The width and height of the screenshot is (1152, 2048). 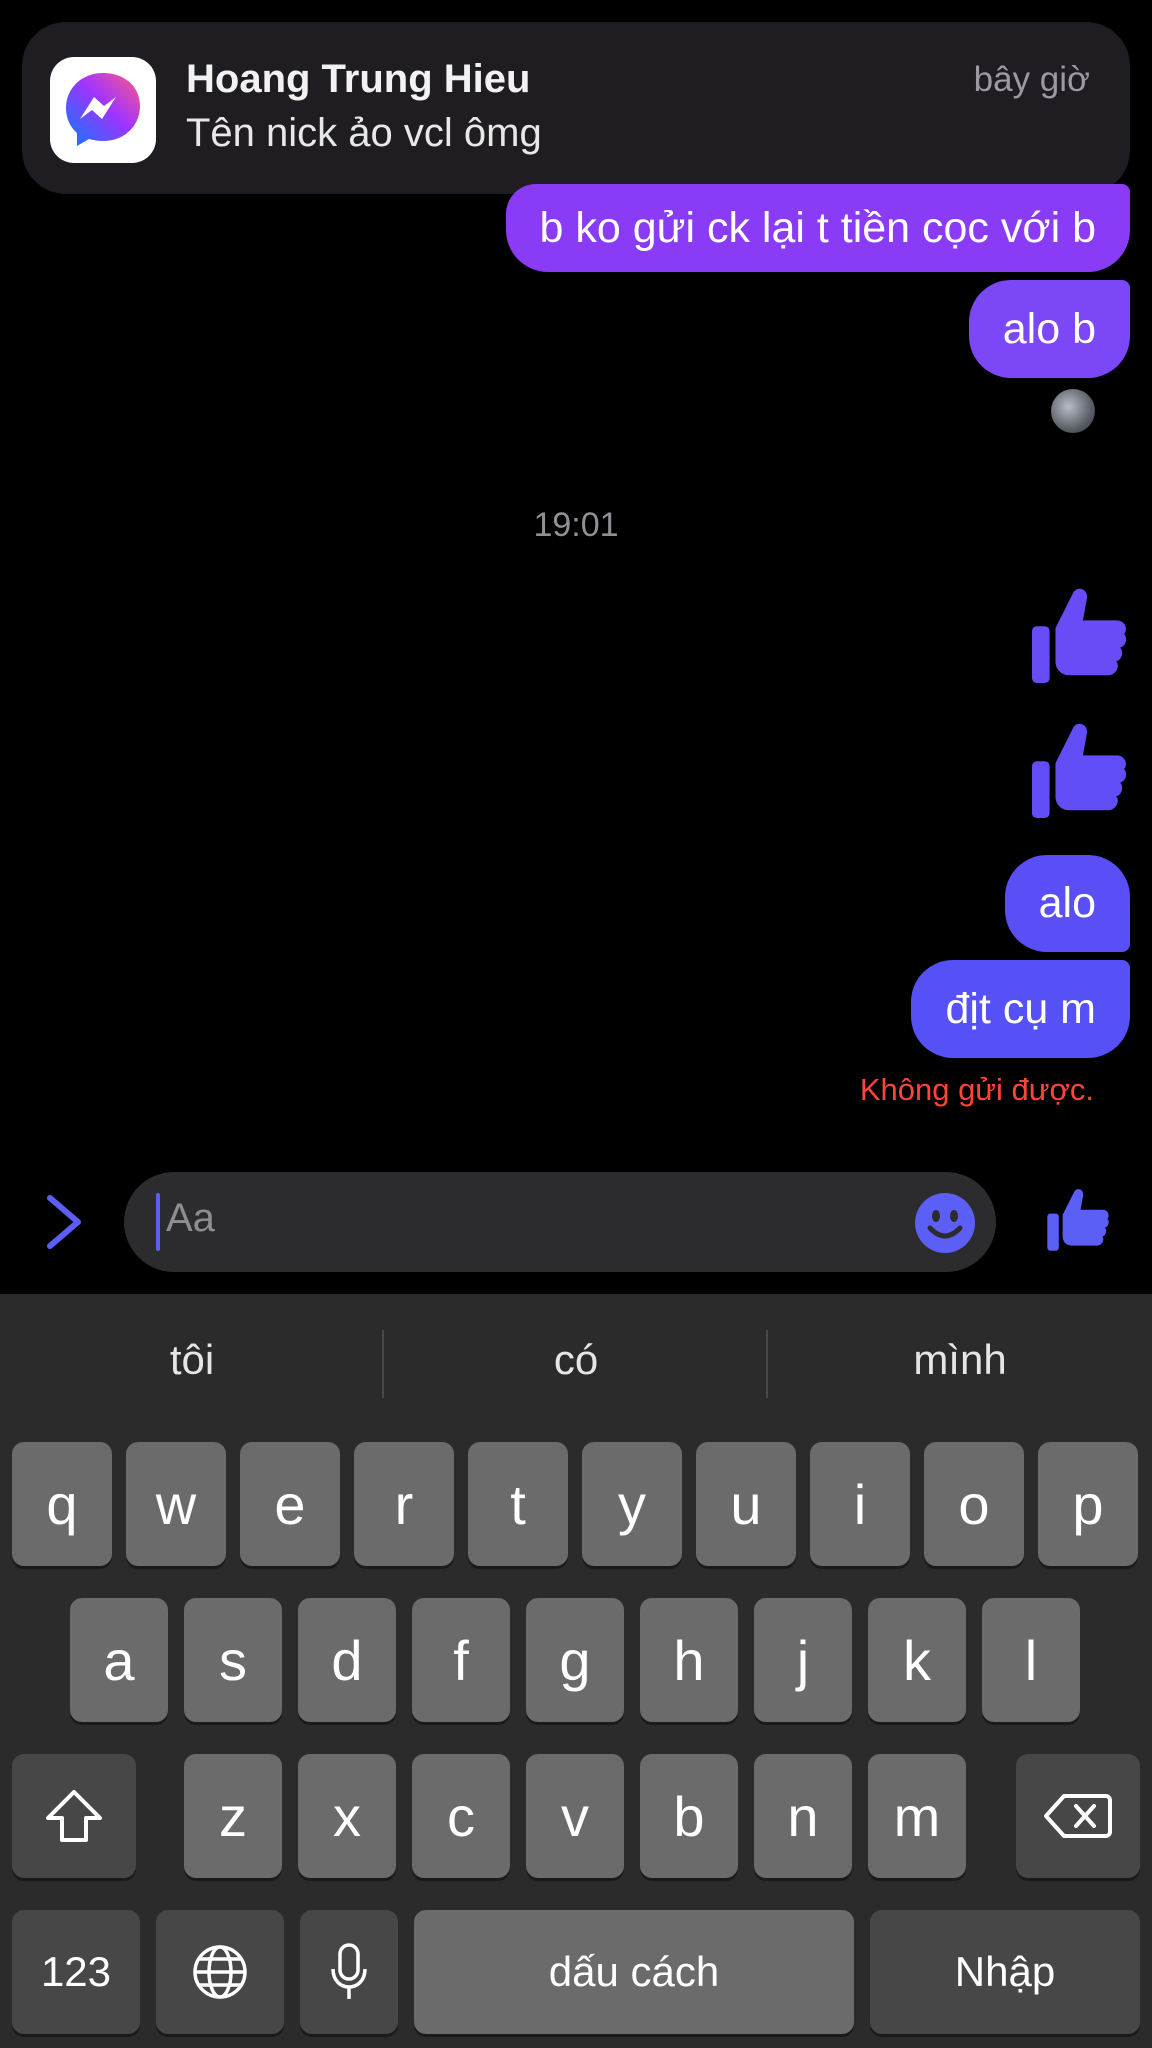 What do you see at coordinates (917, 1660) in the screenshot?
I see `key-k: k` at bounding box center [917, 1660].